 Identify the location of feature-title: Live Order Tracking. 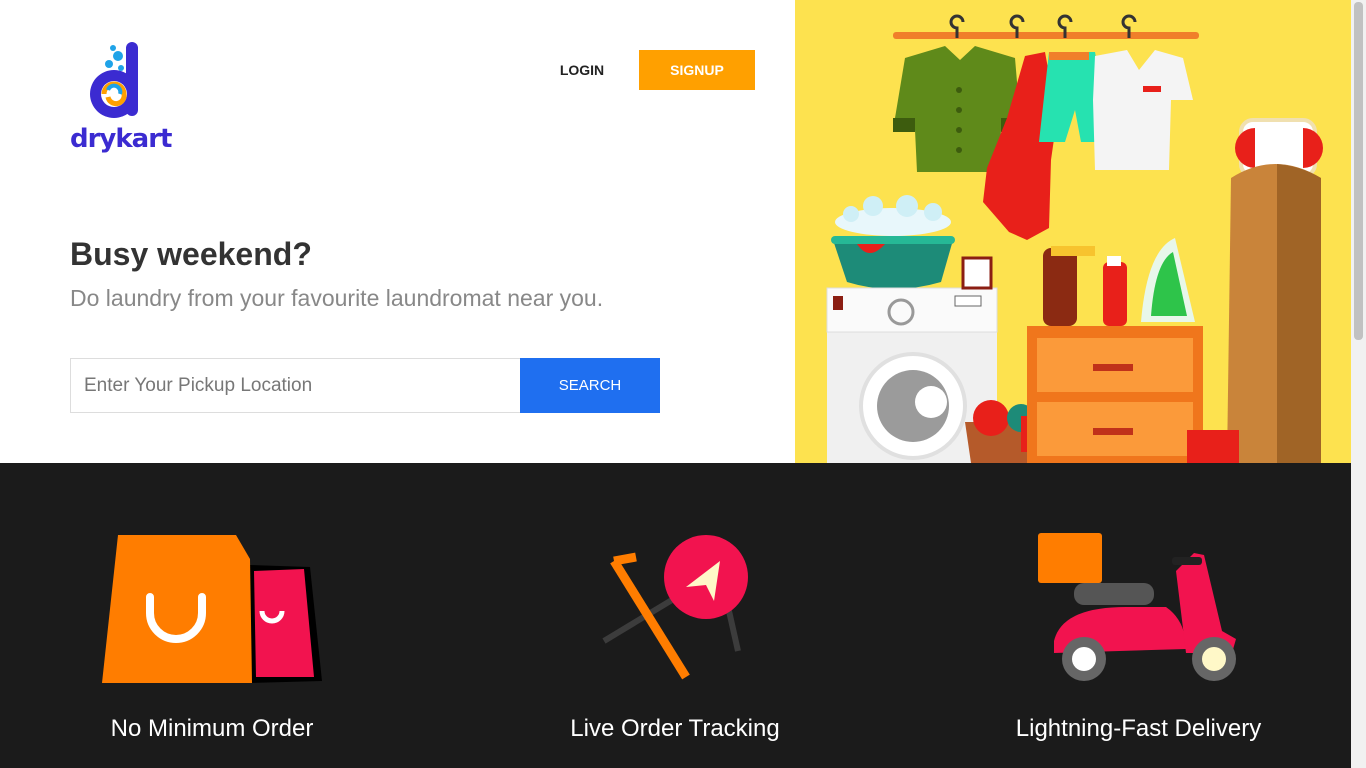
(675, 728).